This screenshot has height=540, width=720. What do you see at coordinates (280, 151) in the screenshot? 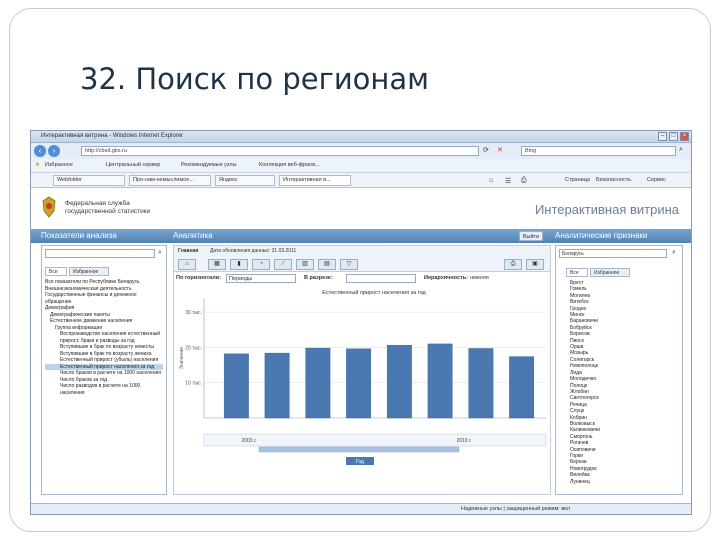
I see `url-field: http://cbsd.gks.ru` at bounding box center [280, 151].